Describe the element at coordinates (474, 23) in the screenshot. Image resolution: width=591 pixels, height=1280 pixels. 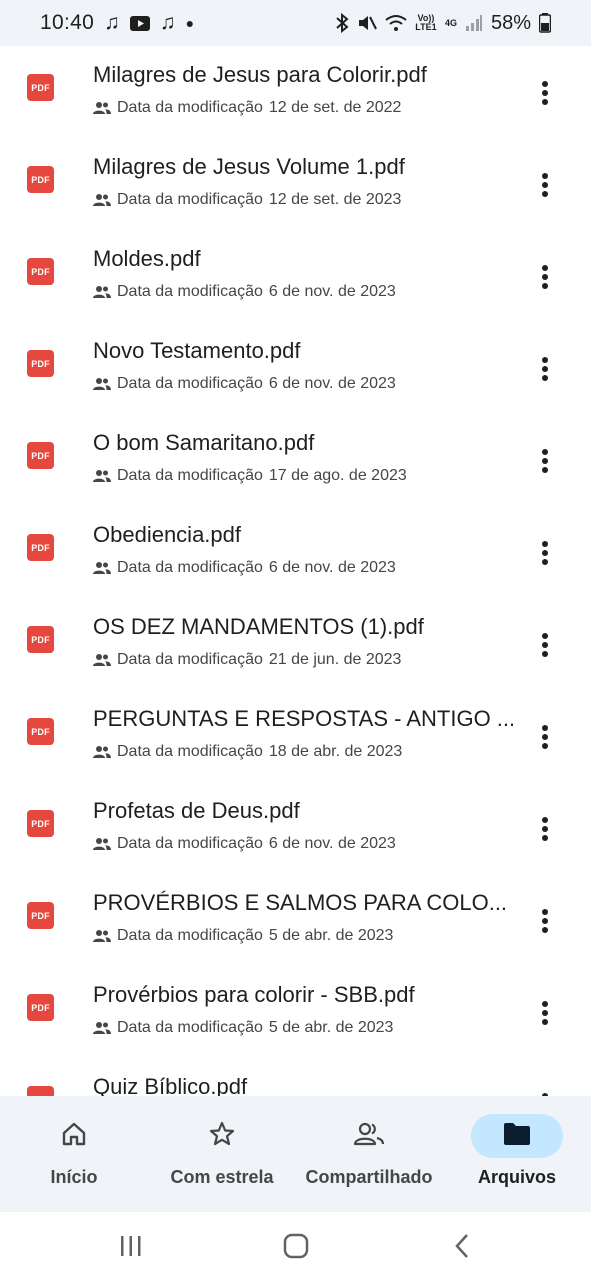
I see `signal-icon` at that location.